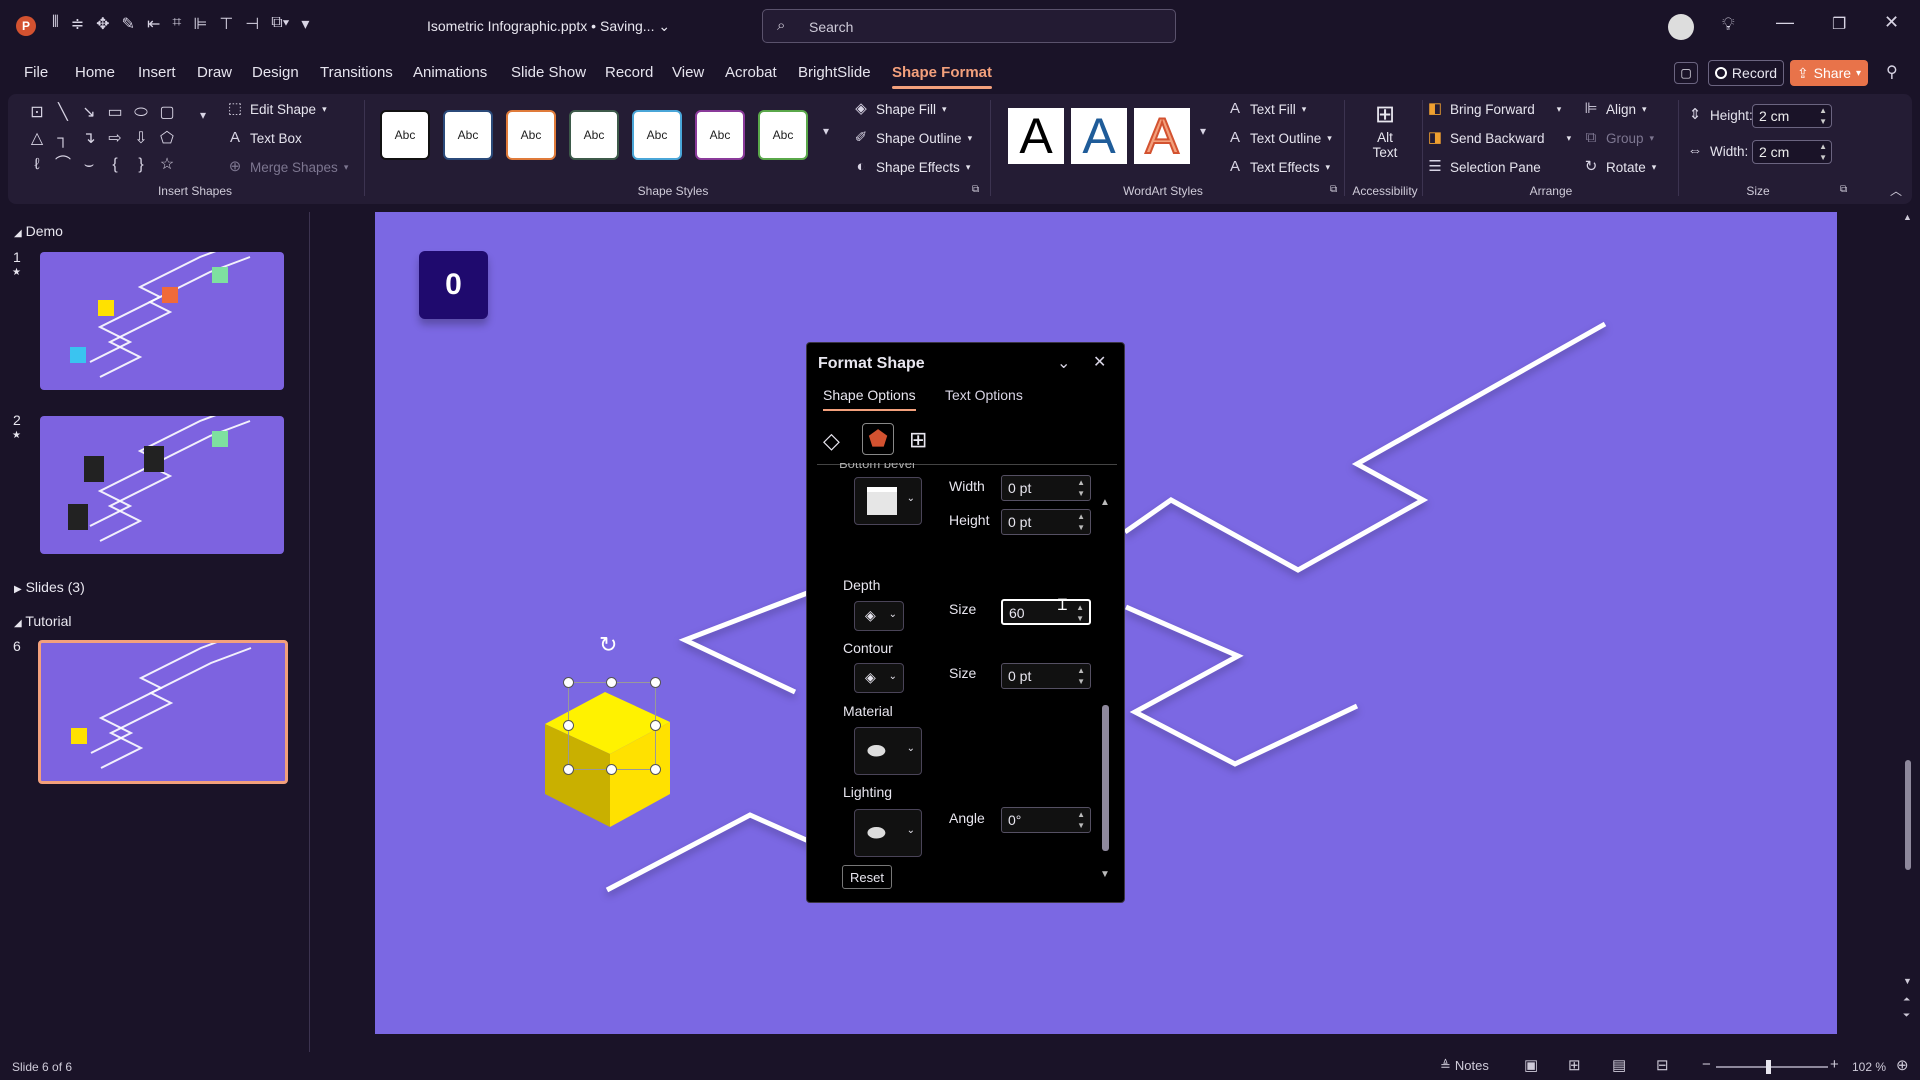 The width and height of the screenshot is (1920, 1080). I want to click on align-top-icon: ⊤, so click(226, 24).